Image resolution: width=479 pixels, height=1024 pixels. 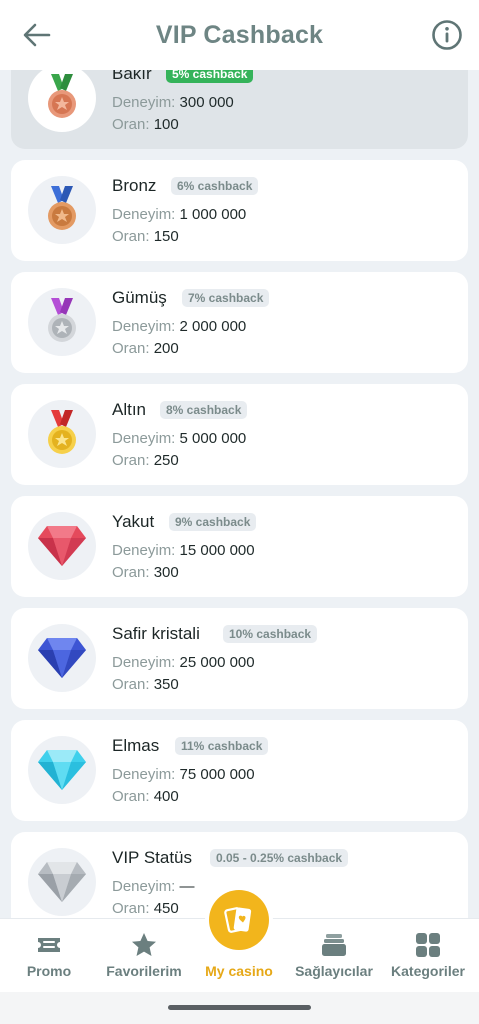 I want to click on experience-value: 25 000 000, so click(x=217, y=662).